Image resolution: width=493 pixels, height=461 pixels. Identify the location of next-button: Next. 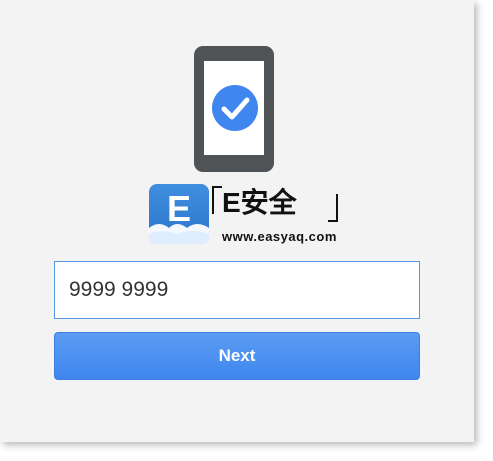
(237, 356).